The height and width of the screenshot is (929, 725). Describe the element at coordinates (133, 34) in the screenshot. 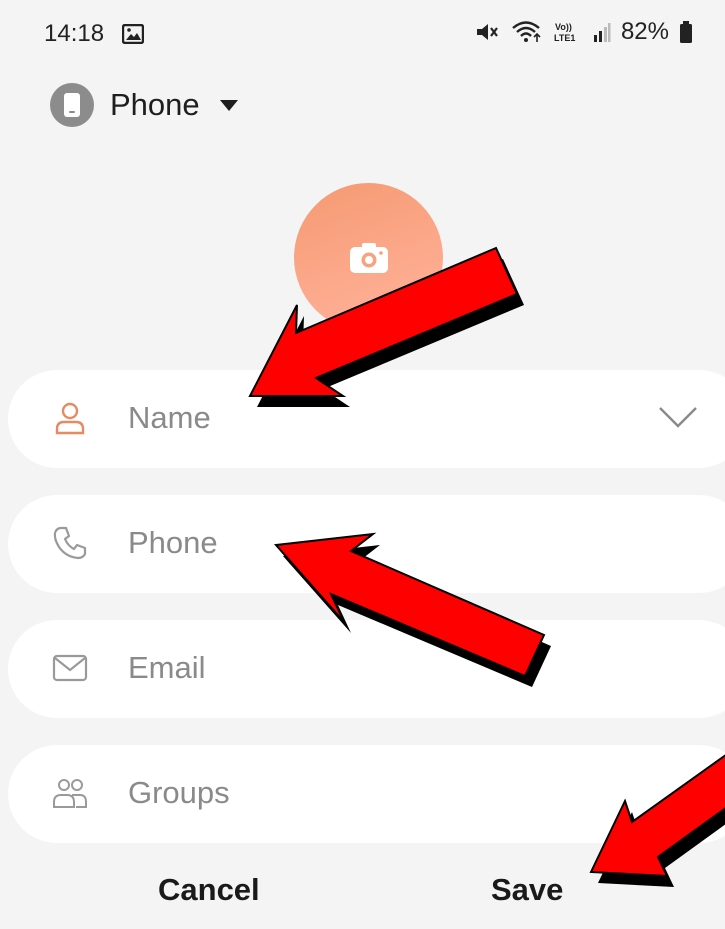

I see `gallery-icon` at that location.